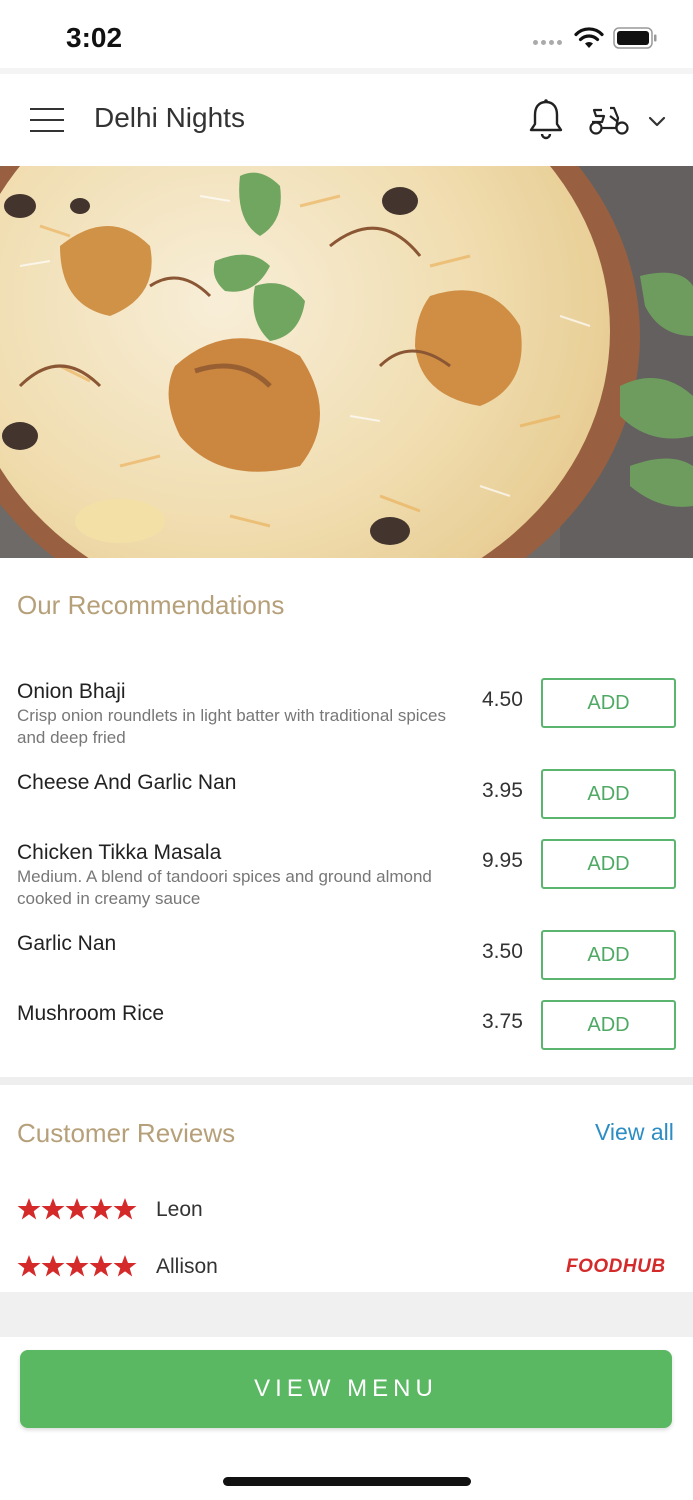 The width and height of the screenshot is (693, 1500). I want to click on delivery-scooter-icon, so click(609, 119).